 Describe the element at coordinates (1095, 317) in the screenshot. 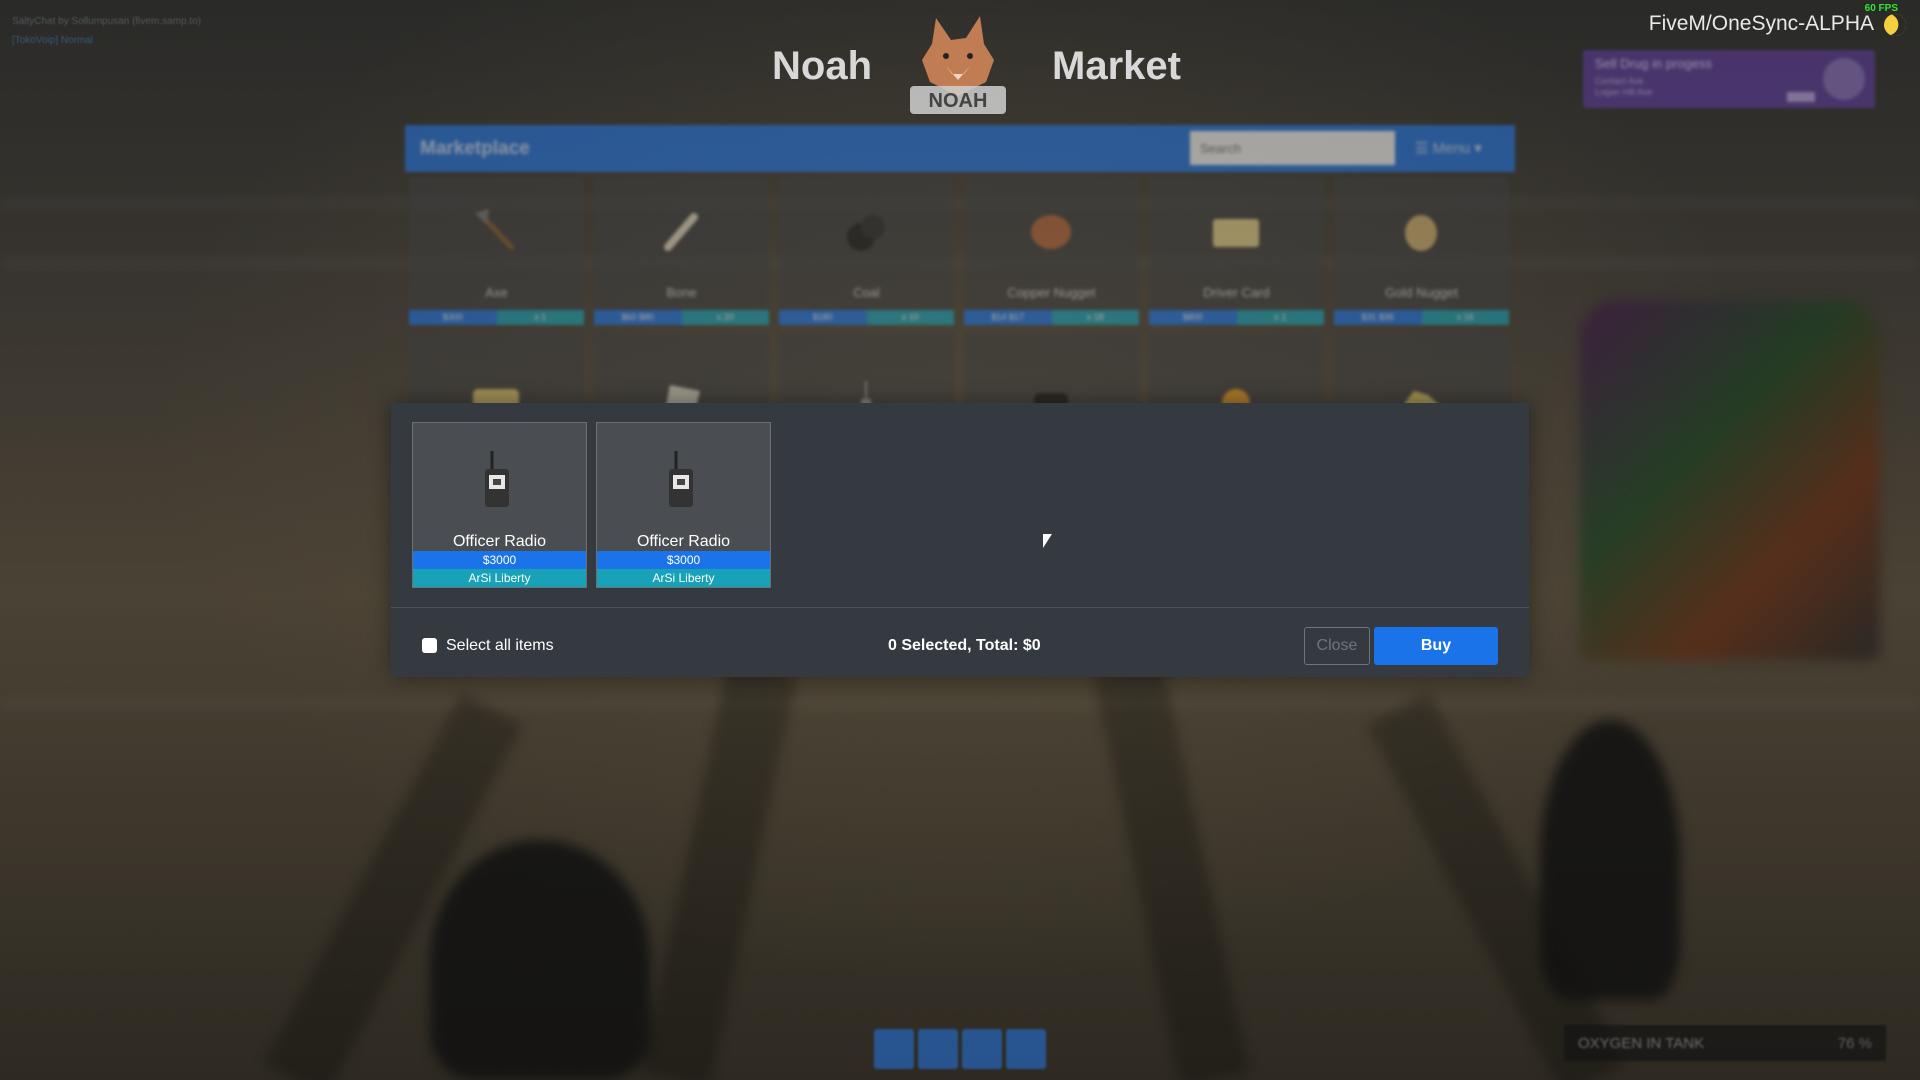

I see `market-item-qty: x 18` at that location.